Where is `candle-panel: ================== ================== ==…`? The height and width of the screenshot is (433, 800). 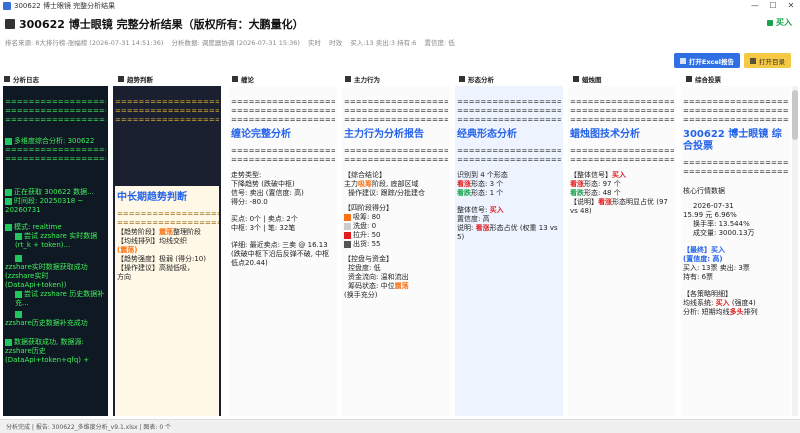 candle-panel: ================== ================== ==… is located at coordinates (622, 251).